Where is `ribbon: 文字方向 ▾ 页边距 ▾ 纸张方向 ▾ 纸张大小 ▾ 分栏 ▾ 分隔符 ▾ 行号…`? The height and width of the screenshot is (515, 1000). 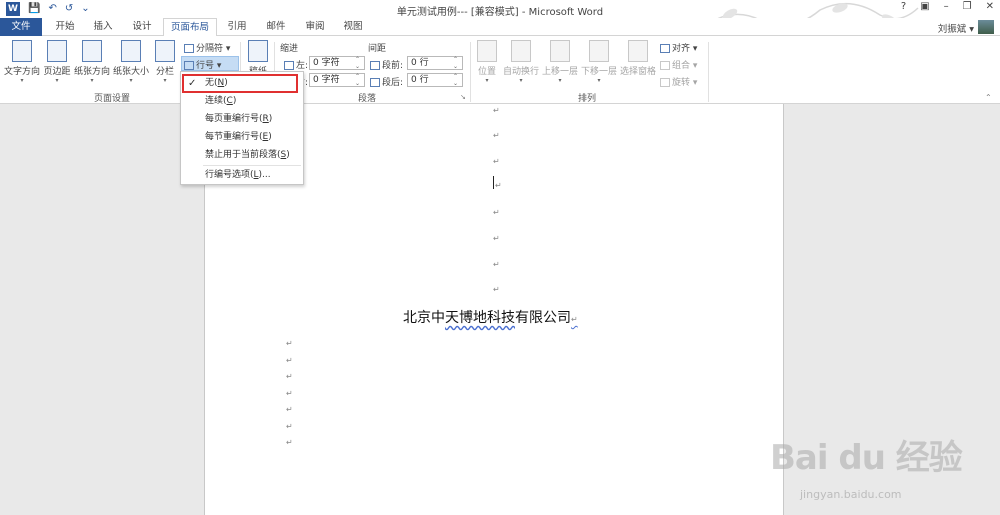
ribbon: 文字方向 ▾ 页边距 ▾ 纸张方向 ▾ 纸张大小 ▾ 分栏 ▾ 分隔符 ▾ 行号… is located at coordinates (500, 70).